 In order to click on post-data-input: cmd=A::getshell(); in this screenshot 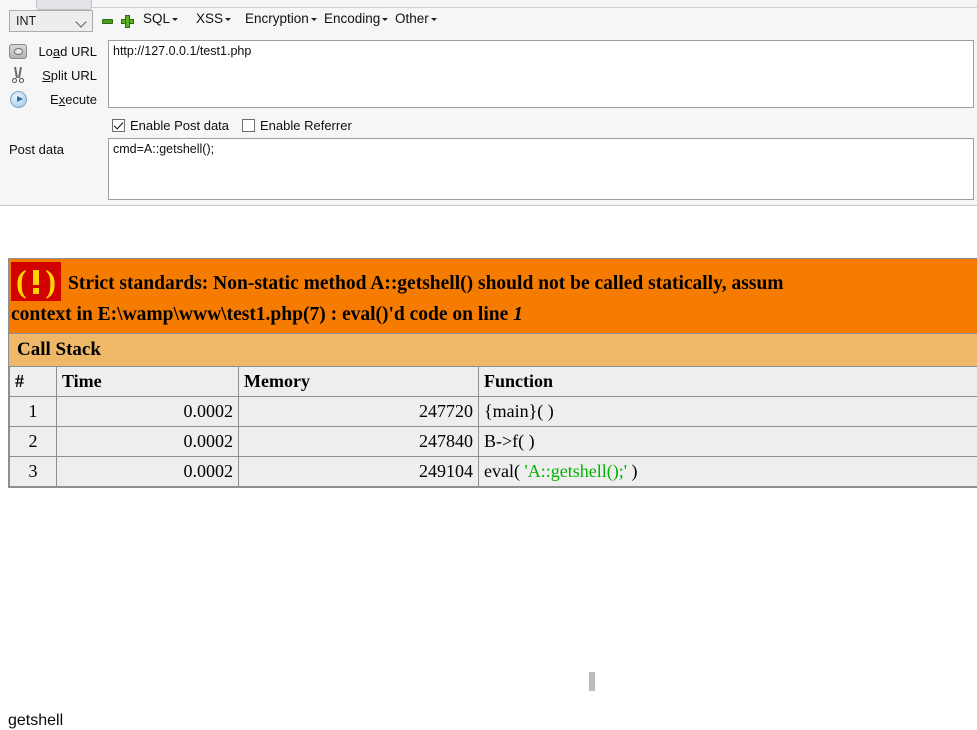, I will do `click(541, 169)`.